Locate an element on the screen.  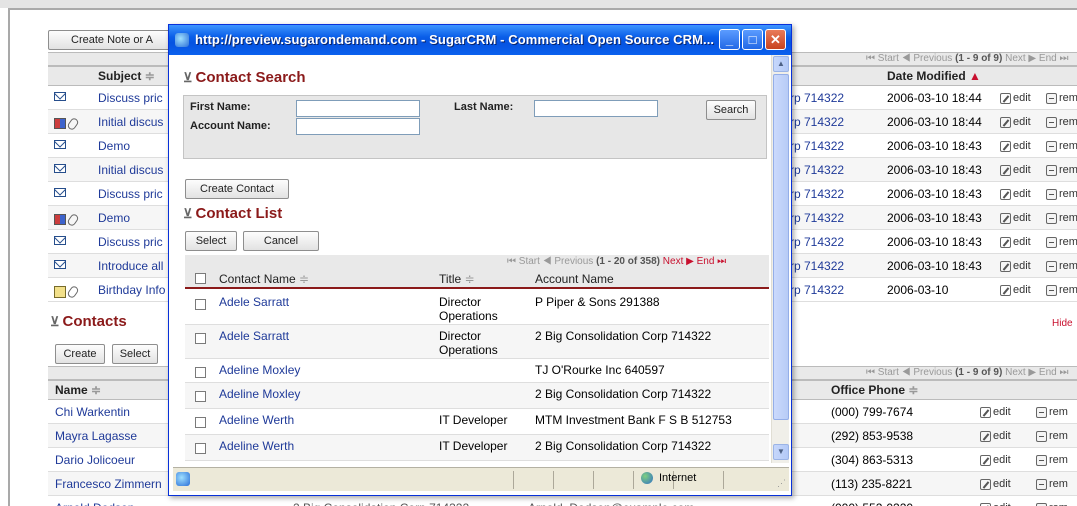
history-pager-start: ⏮ Start is located at coordinates (882, 58).